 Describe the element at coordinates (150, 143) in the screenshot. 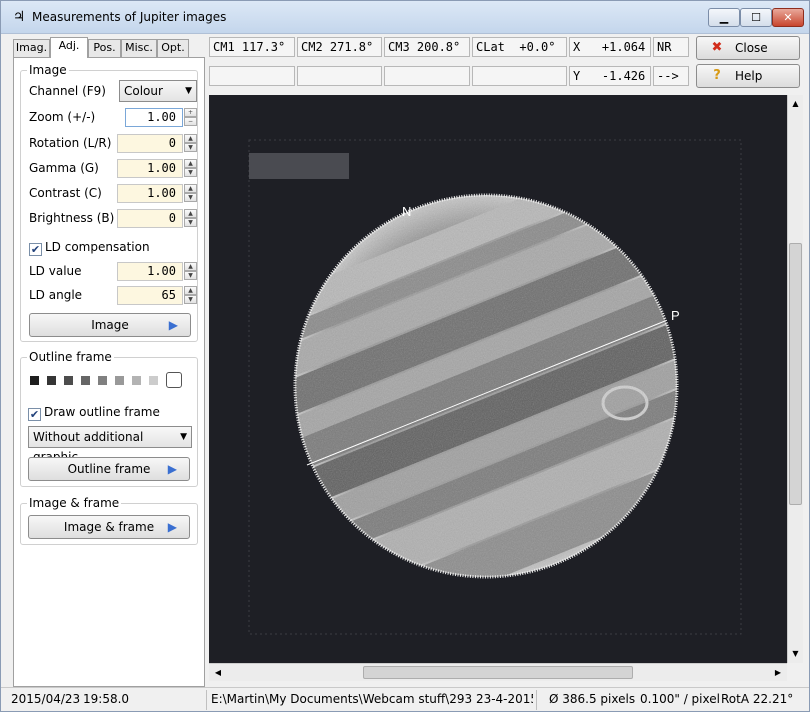

I see `rotation-input: 0` at that location.